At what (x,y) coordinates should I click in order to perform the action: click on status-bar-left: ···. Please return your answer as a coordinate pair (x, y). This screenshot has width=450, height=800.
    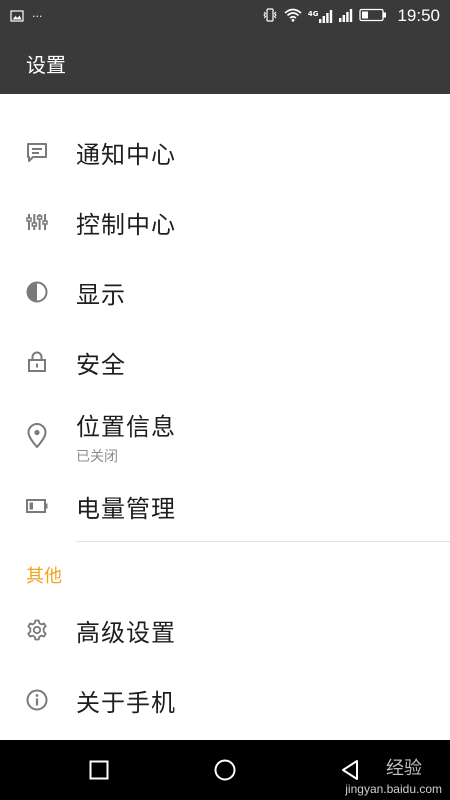
    Looking at the image, I should click on (26, 16).